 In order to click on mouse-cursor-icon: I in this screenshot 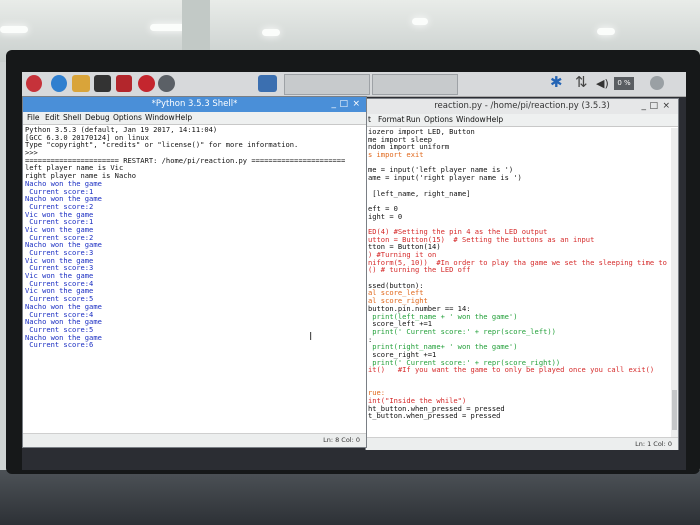, I will do `click(311, 336)`.